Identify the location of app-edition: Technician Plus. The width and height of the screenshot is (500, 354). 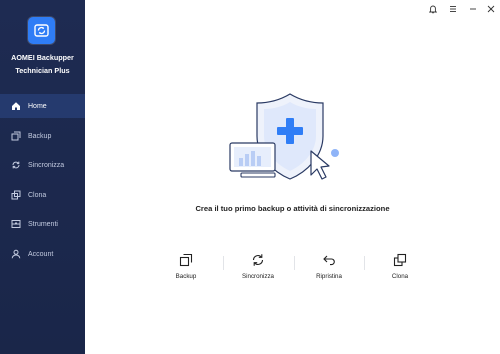
(42, 70).